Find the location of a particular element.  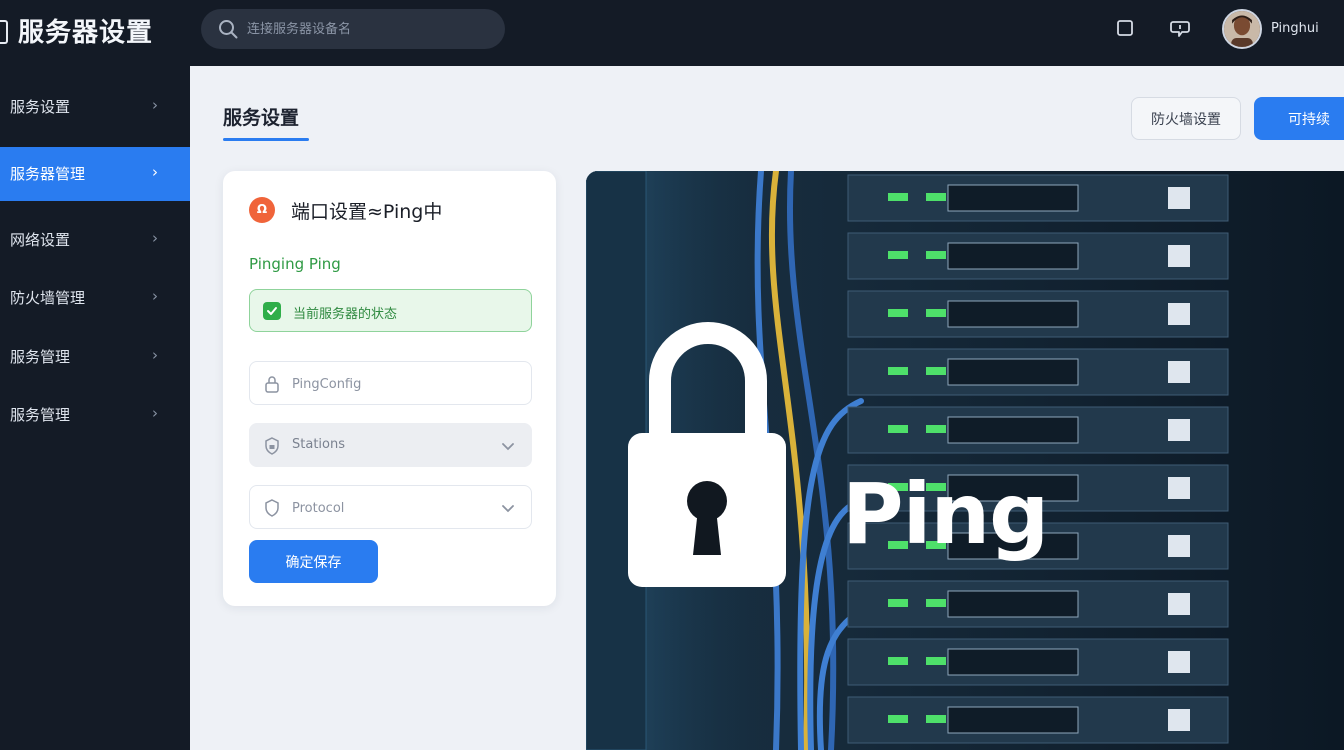

search-input is located at coordinates (367, 29).